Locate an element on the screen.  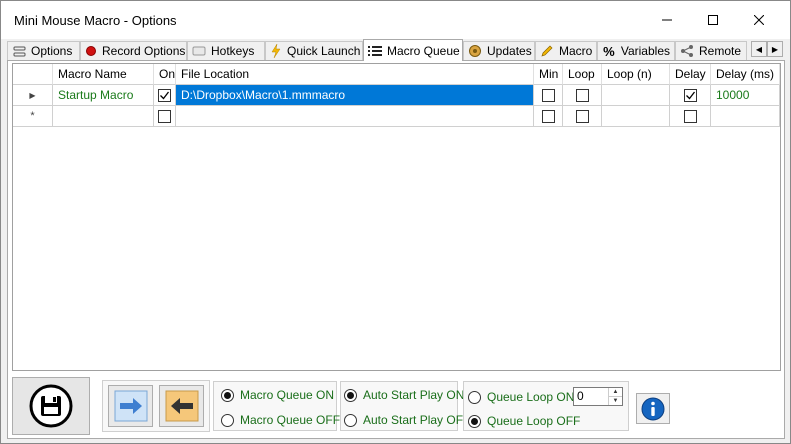
close-icon is located at coordinates (759, 20).